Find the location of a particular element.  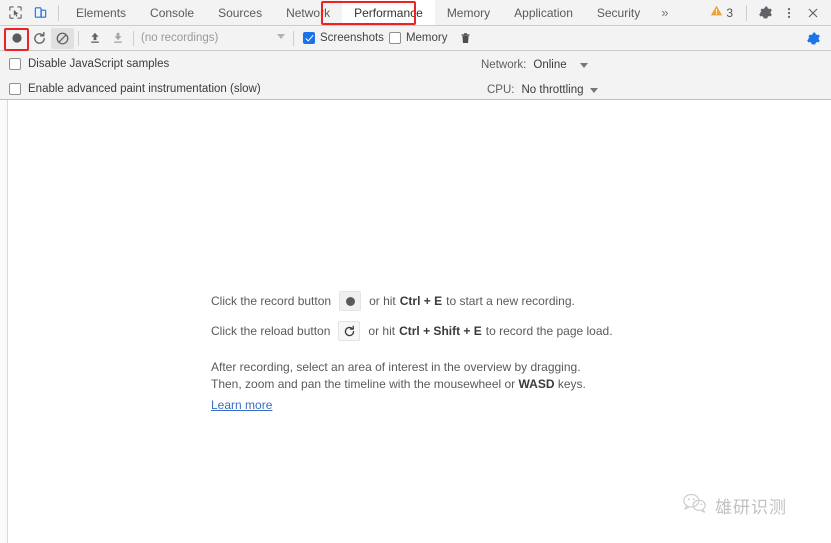

performance-toolbar: (no recordings) Screenshots Memory is located at coordinates (415, 38).